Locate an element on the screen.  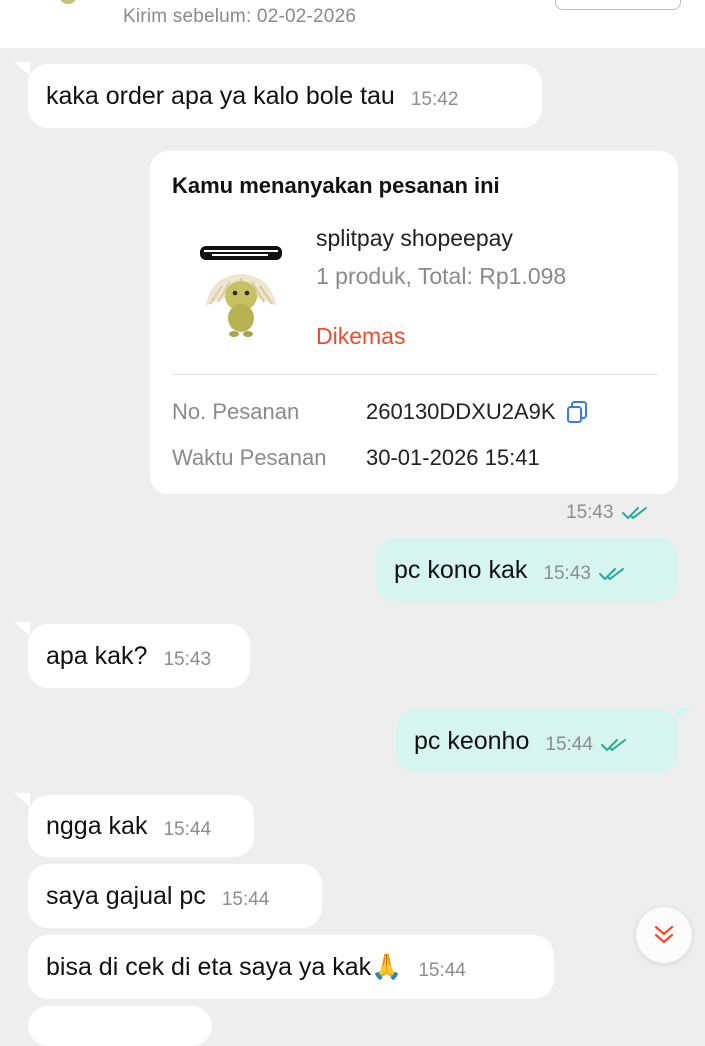
copy-icon is located at coordinates (577, 412).